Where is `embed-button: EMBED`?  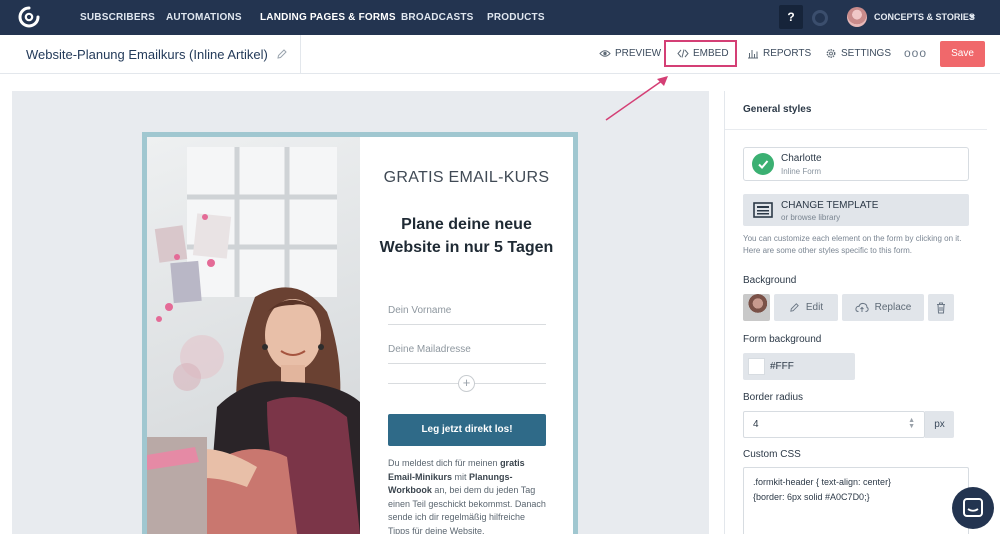 embed-button: EMBED is located at coordinates (703, 53).